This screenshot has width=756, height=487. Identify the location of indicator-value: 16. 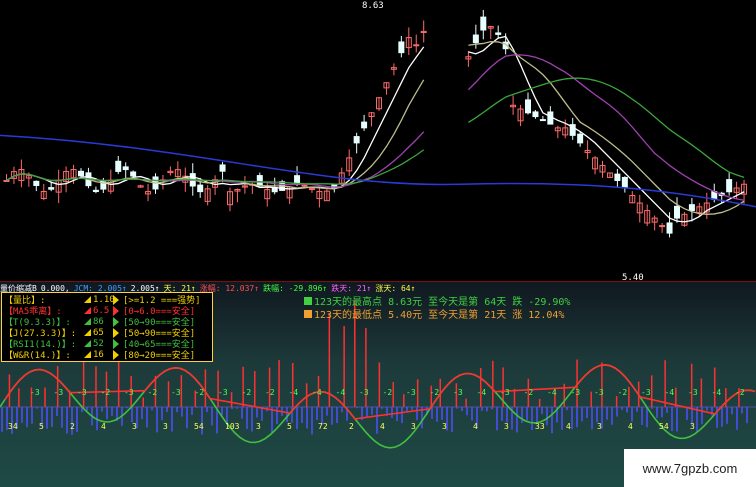
(98, 354).